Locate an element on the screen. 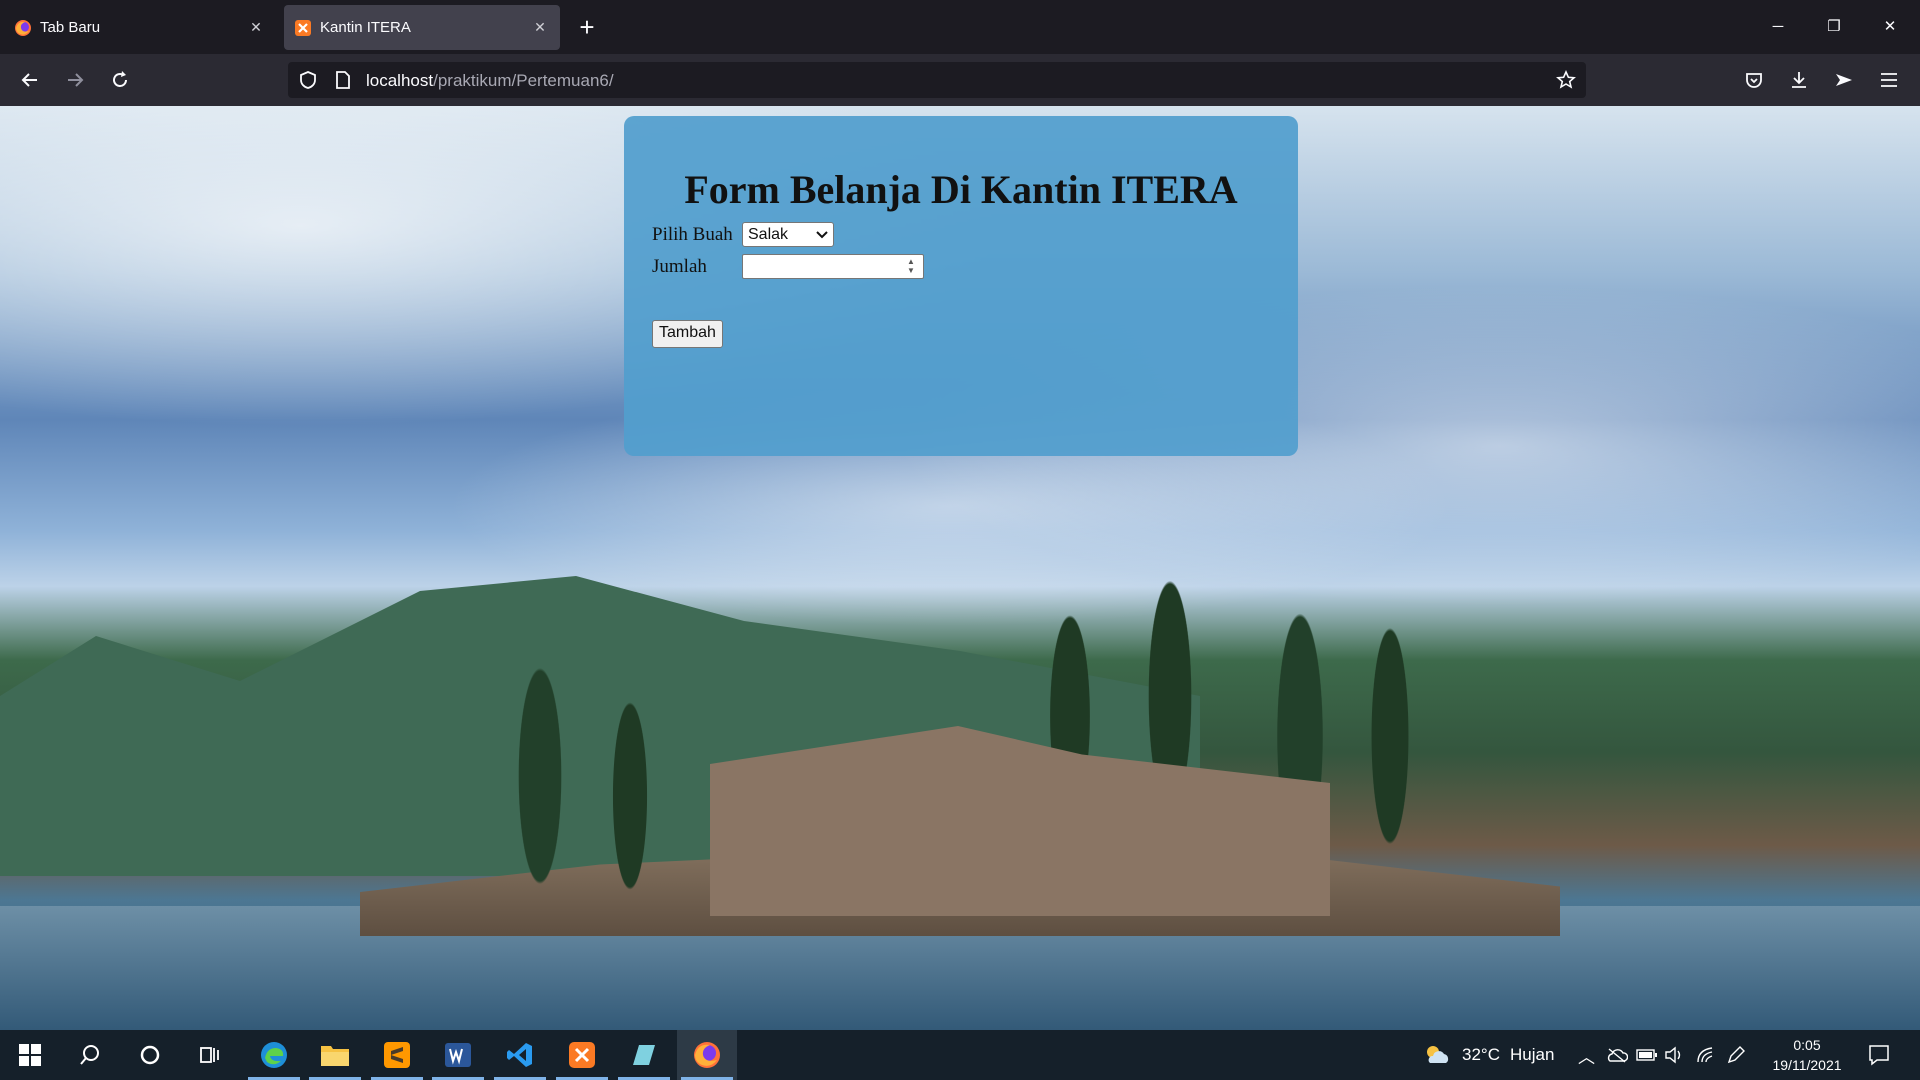  restore-button: ❐ is located at coordinates (1834, 27).